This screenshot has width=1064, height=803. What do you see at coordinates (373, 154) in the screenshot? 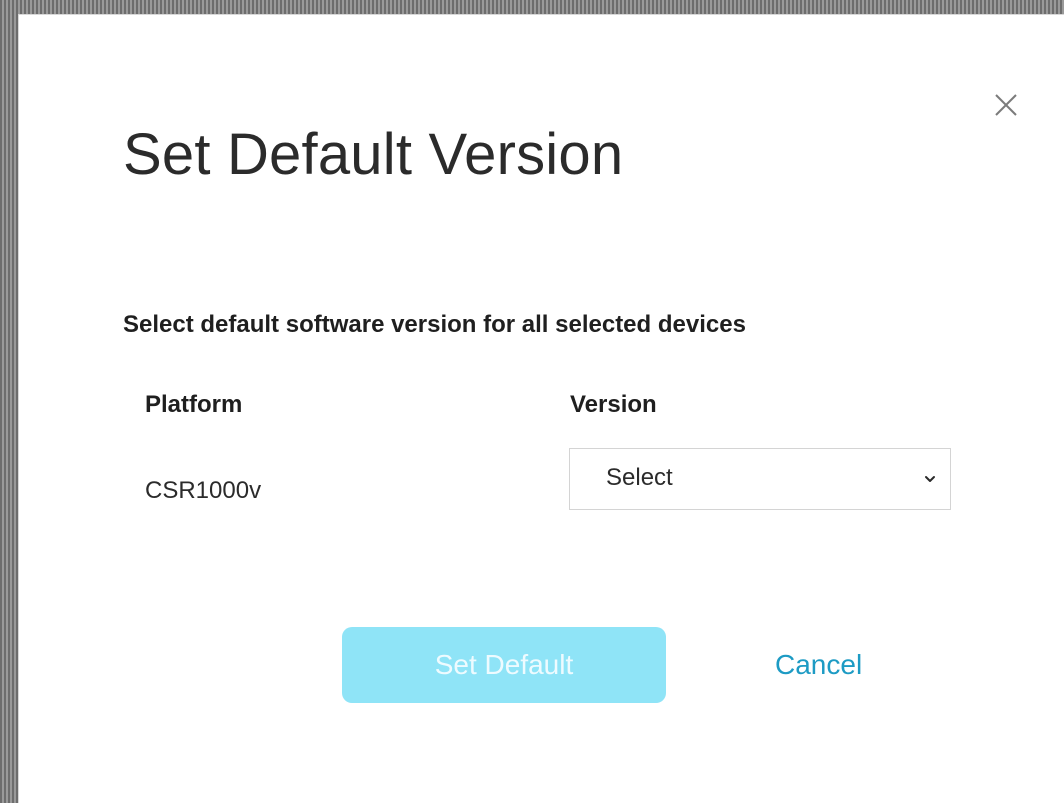
I see `dialog-title: Set Default Version` at bounding box center [373, 154].